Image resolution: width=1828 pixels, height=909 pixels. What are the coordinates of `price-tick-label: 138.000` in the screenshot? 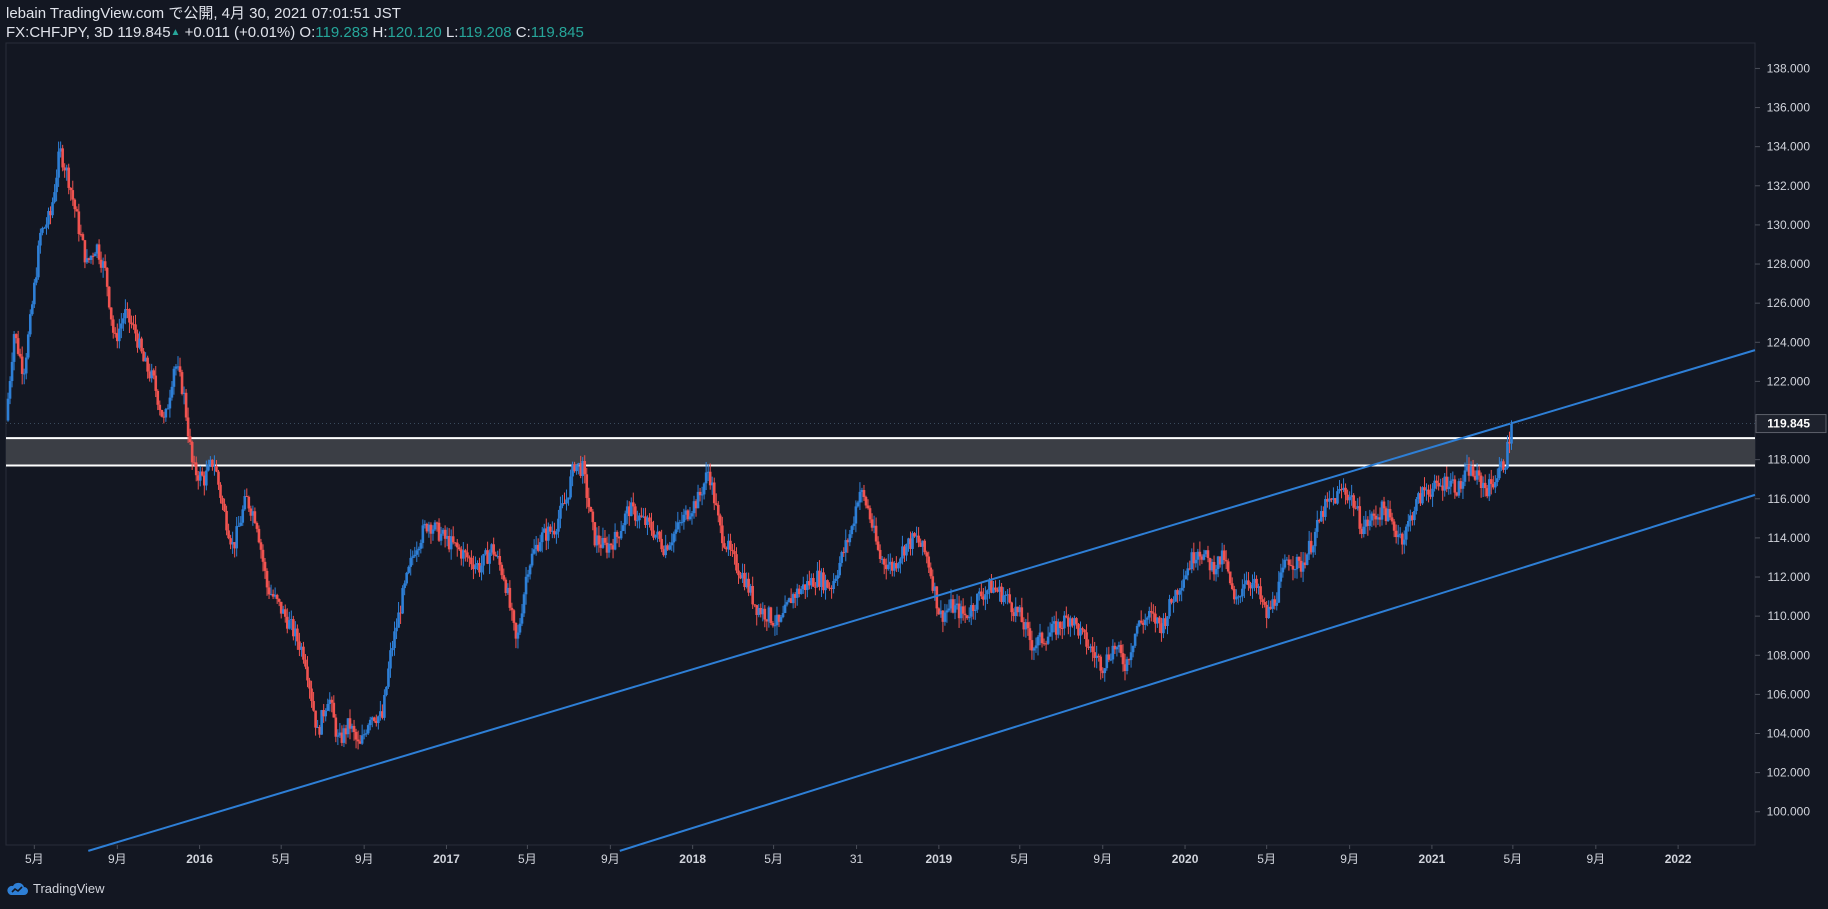 It's located at (1789, 68).